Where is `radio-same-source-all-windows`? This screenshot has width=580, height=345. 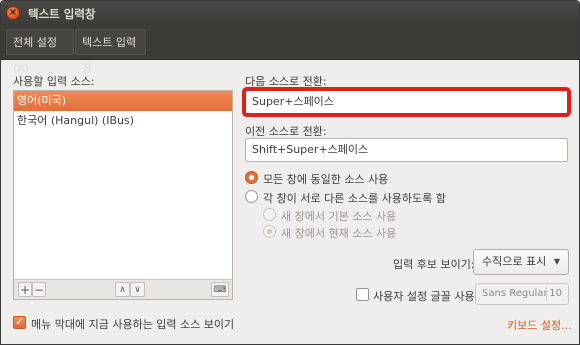
radio-same-source-all-windows is located at coordinates (251, 177).